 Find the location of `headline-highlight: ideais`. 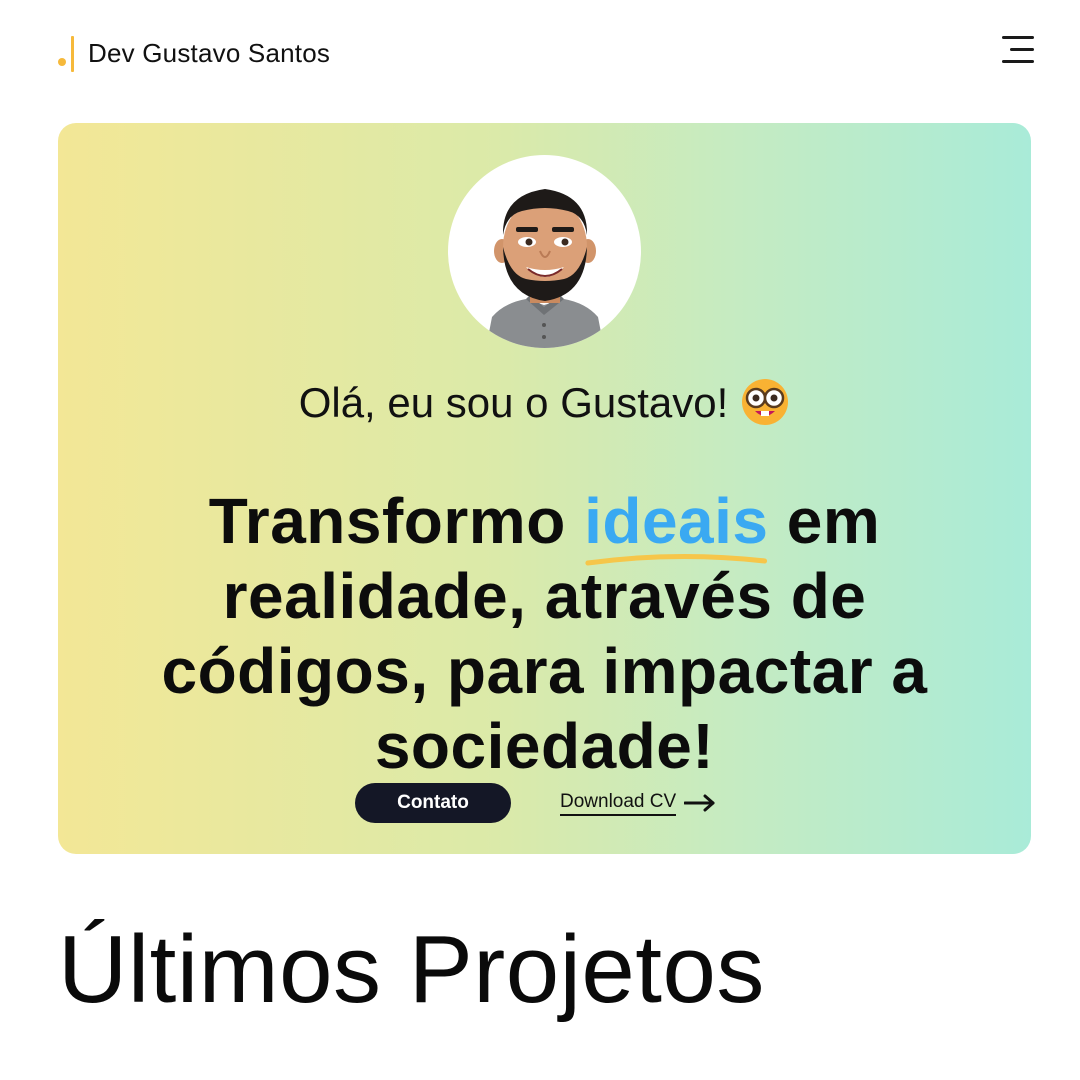

headline-highlight: ideais is located at coordinates (676, 525).